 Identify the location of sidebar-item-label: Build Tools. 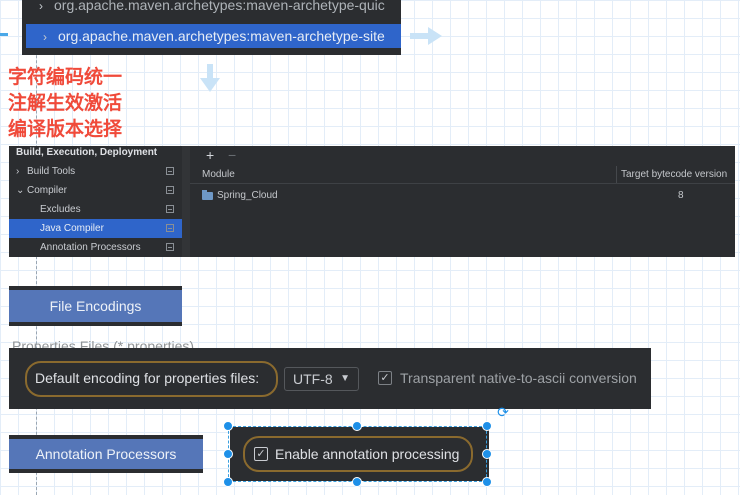
(51, 171).